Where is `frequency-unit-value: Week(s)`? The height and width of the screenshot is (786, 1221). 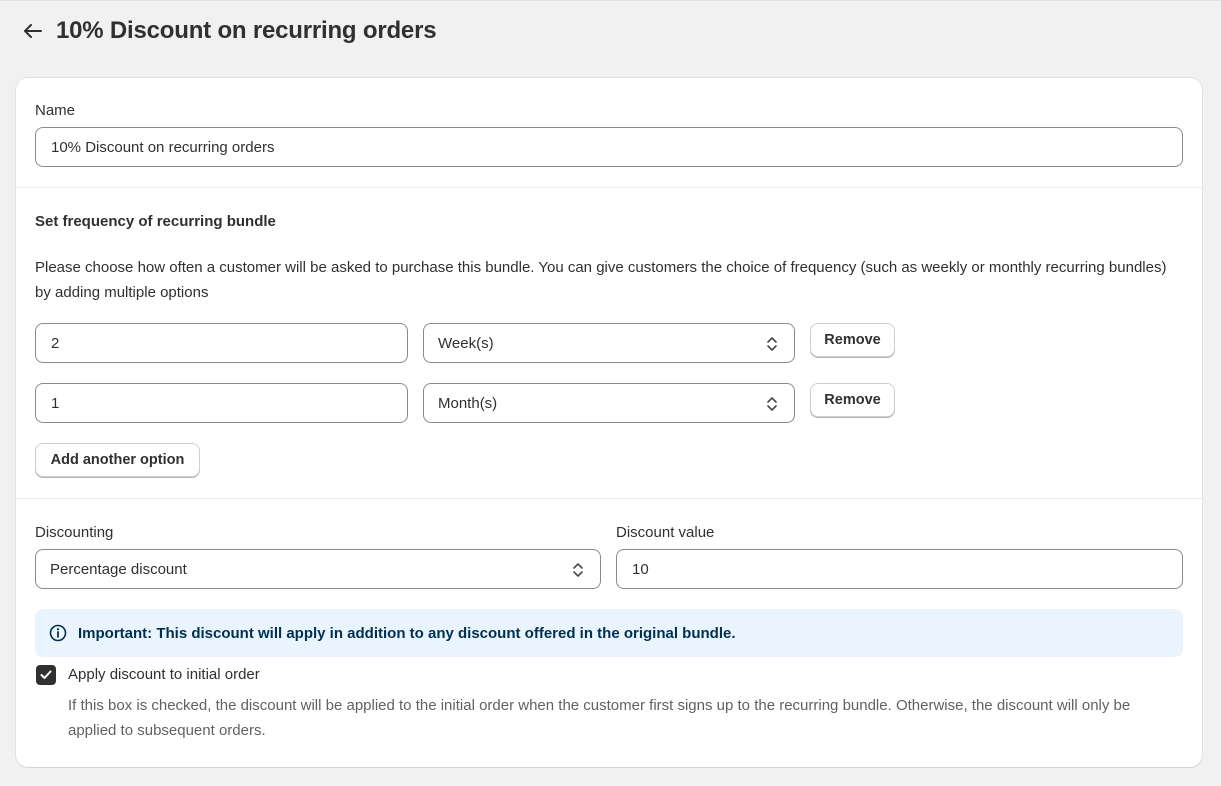
frequency-unit-value: Week(s) is located at coordinates (466, 343).